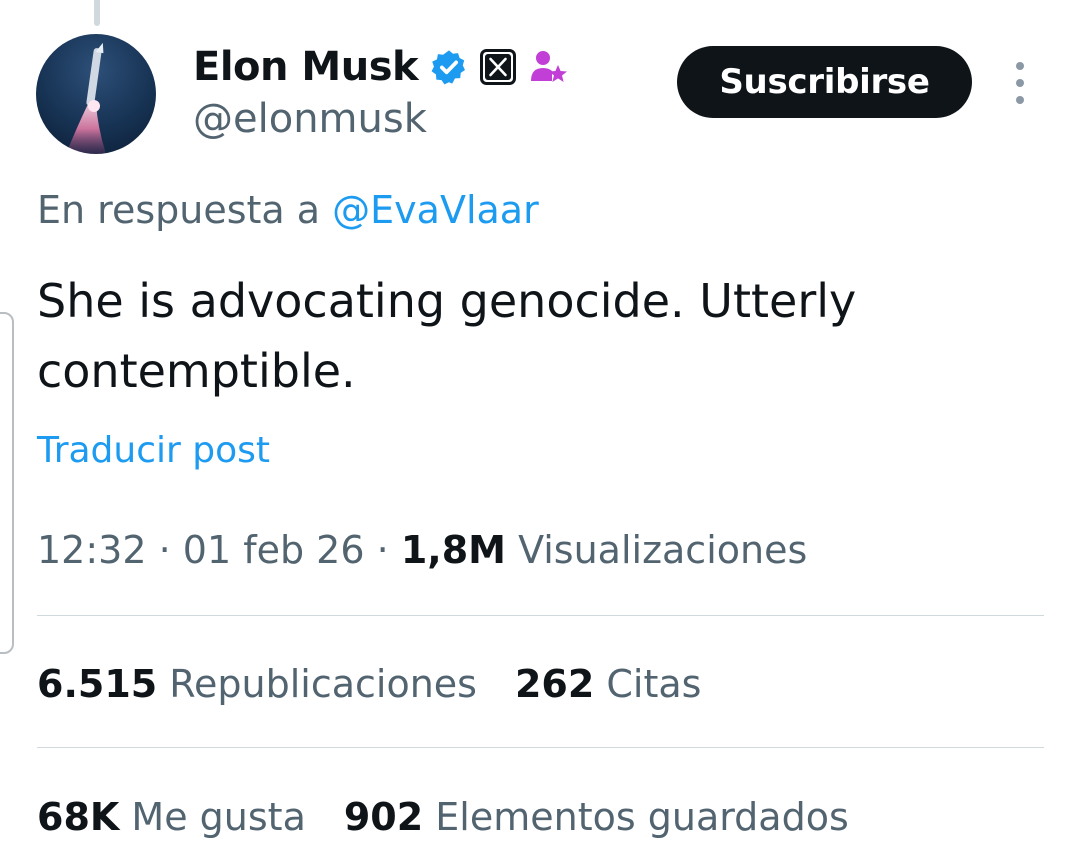 This screenshot has width=1080, height=866. I want to click on stats-row-likes-bookmarks: 68K Me gusta 902 Elementos guardados, so click(443, 817).